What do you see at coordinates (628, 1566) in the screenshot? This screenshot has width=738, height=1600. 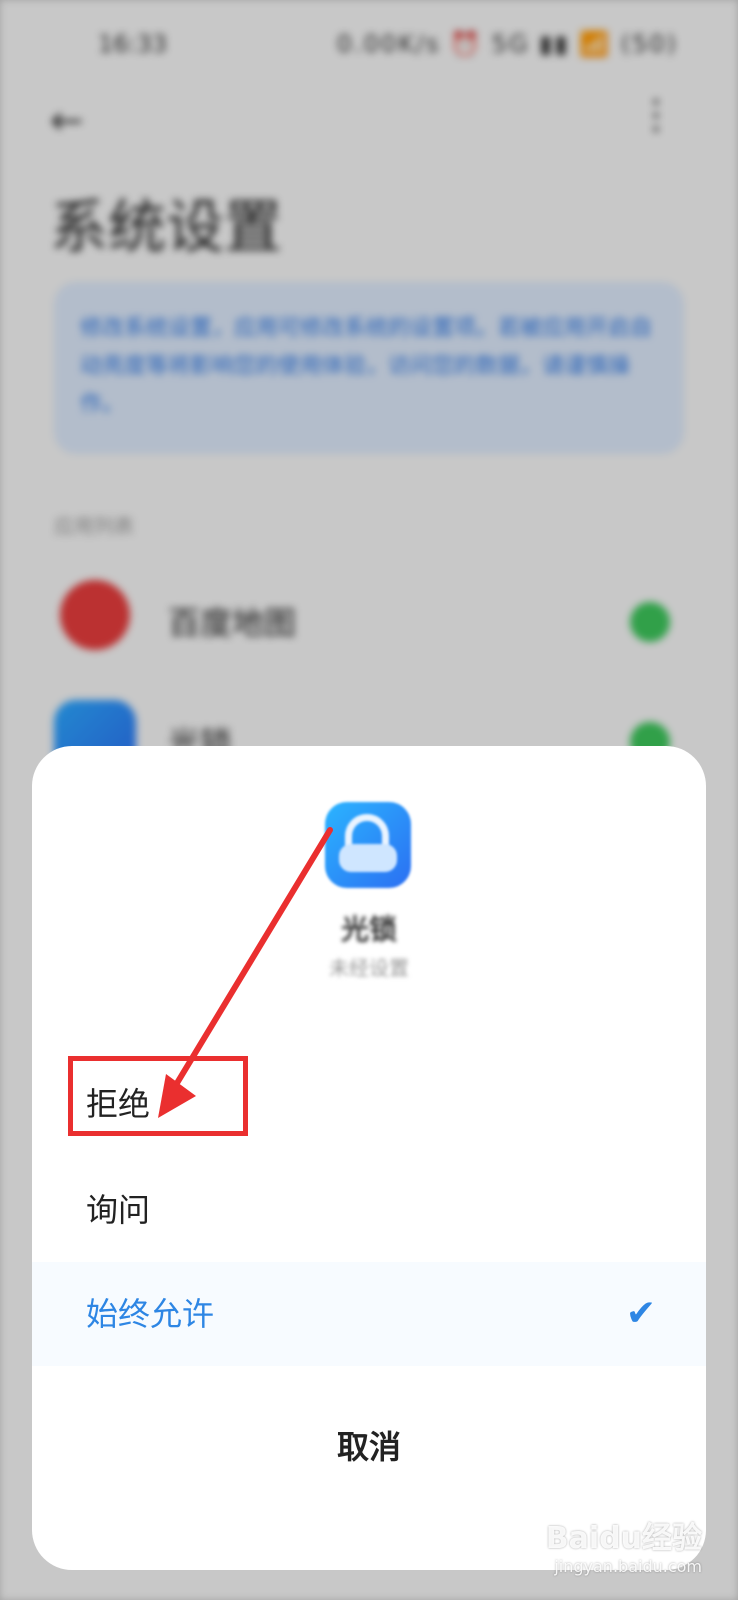 I see `watermark-url: jingyan.baidu.com` at bounding box center [628, 1566].